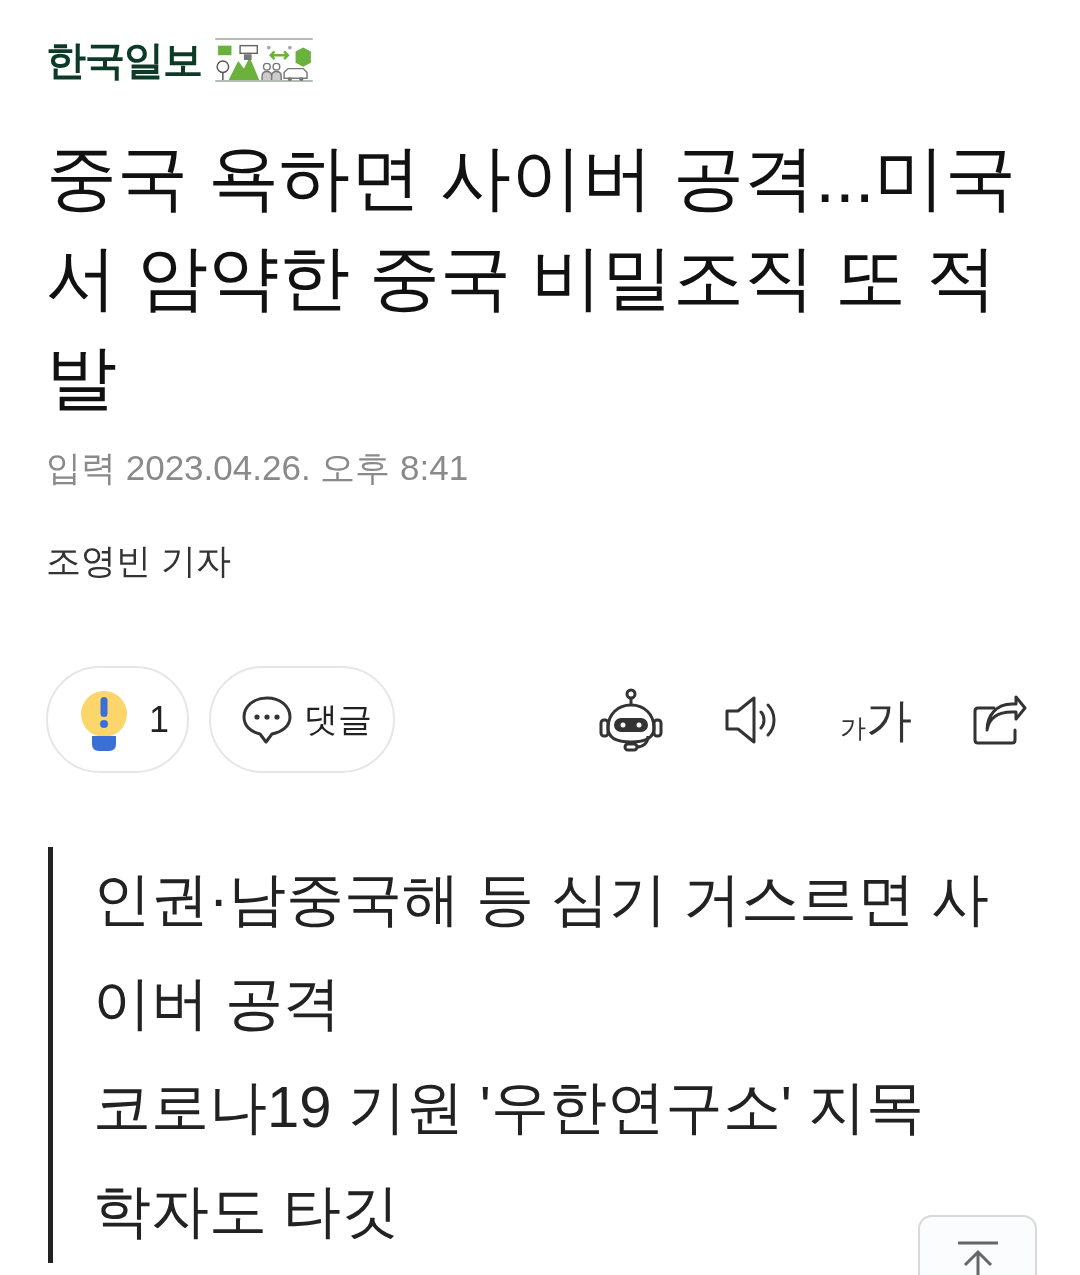  What do you see at coordinates (258, 468) in the screenshot?
I see `published-date: 입력 2023.04.26. 오후 8:41` at bounding box center [258, 468].